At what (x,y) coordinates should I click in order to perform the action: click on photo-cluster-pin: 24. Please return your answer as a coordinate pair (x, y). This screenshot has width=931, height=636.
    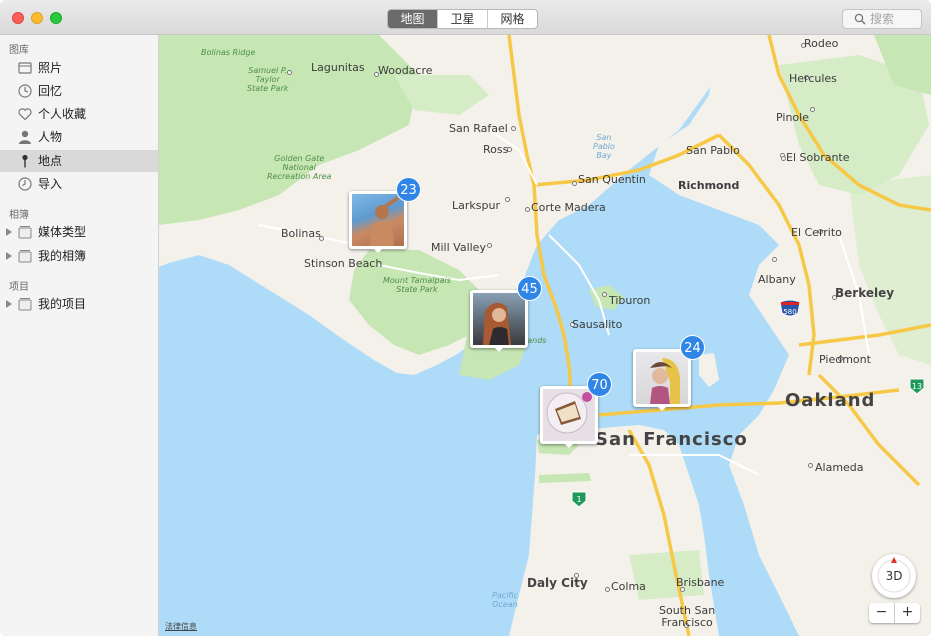
    Looking at the image, I should click on (669, 373).